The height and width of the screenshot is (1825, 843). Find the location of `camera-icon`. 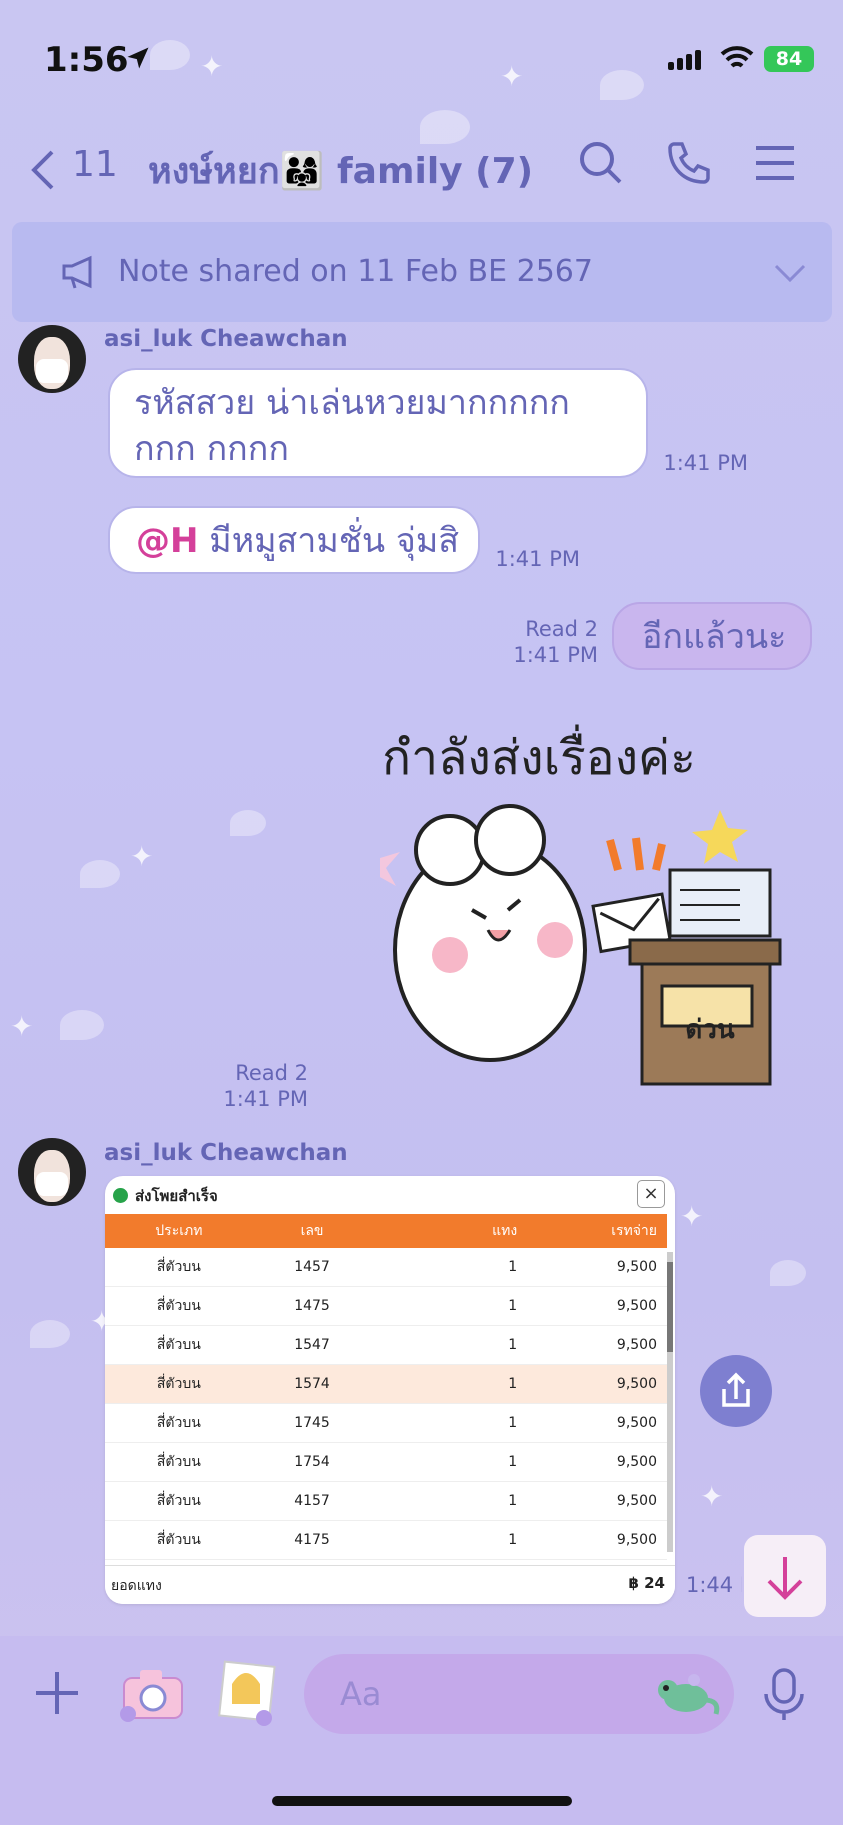

camera-icon is located at coordinates (153, 1694).